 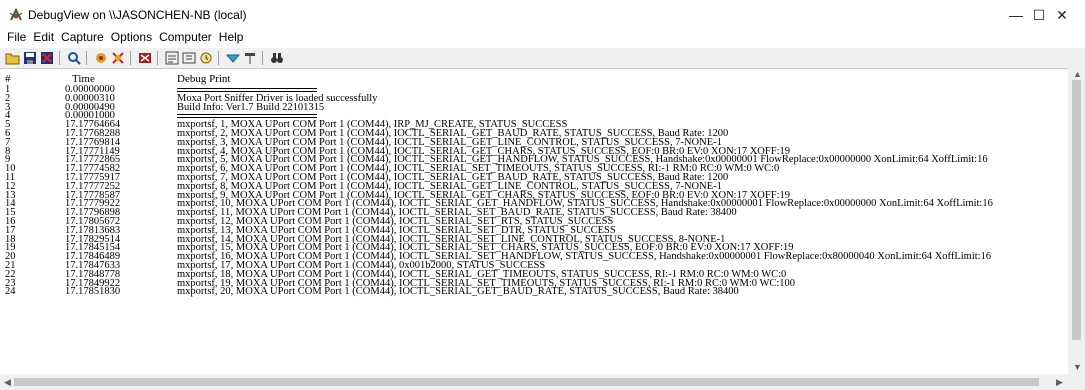 What do you see at coordinates (231, 37) in the screenshot?
I see `menu-help: Help` at bounding box center [231, 37].